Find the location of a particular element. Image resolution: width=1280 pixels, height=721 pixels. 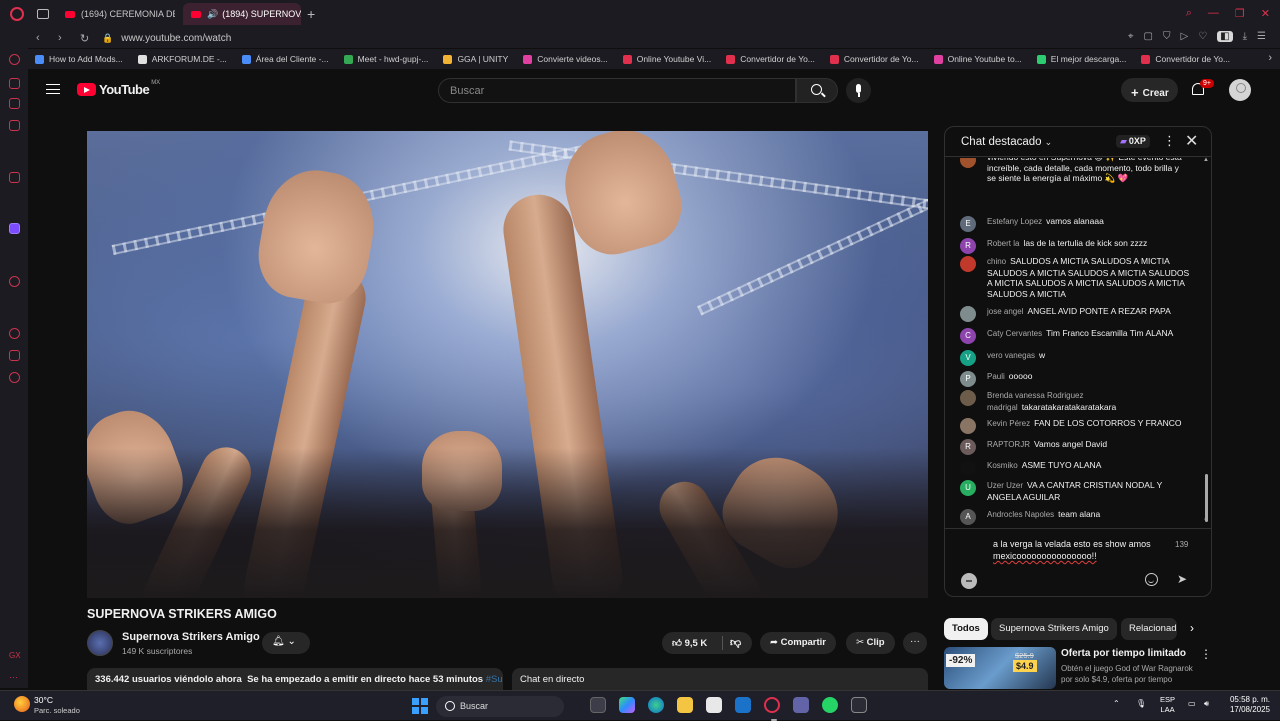

account-avatar is located at coordinates (1240, 90).